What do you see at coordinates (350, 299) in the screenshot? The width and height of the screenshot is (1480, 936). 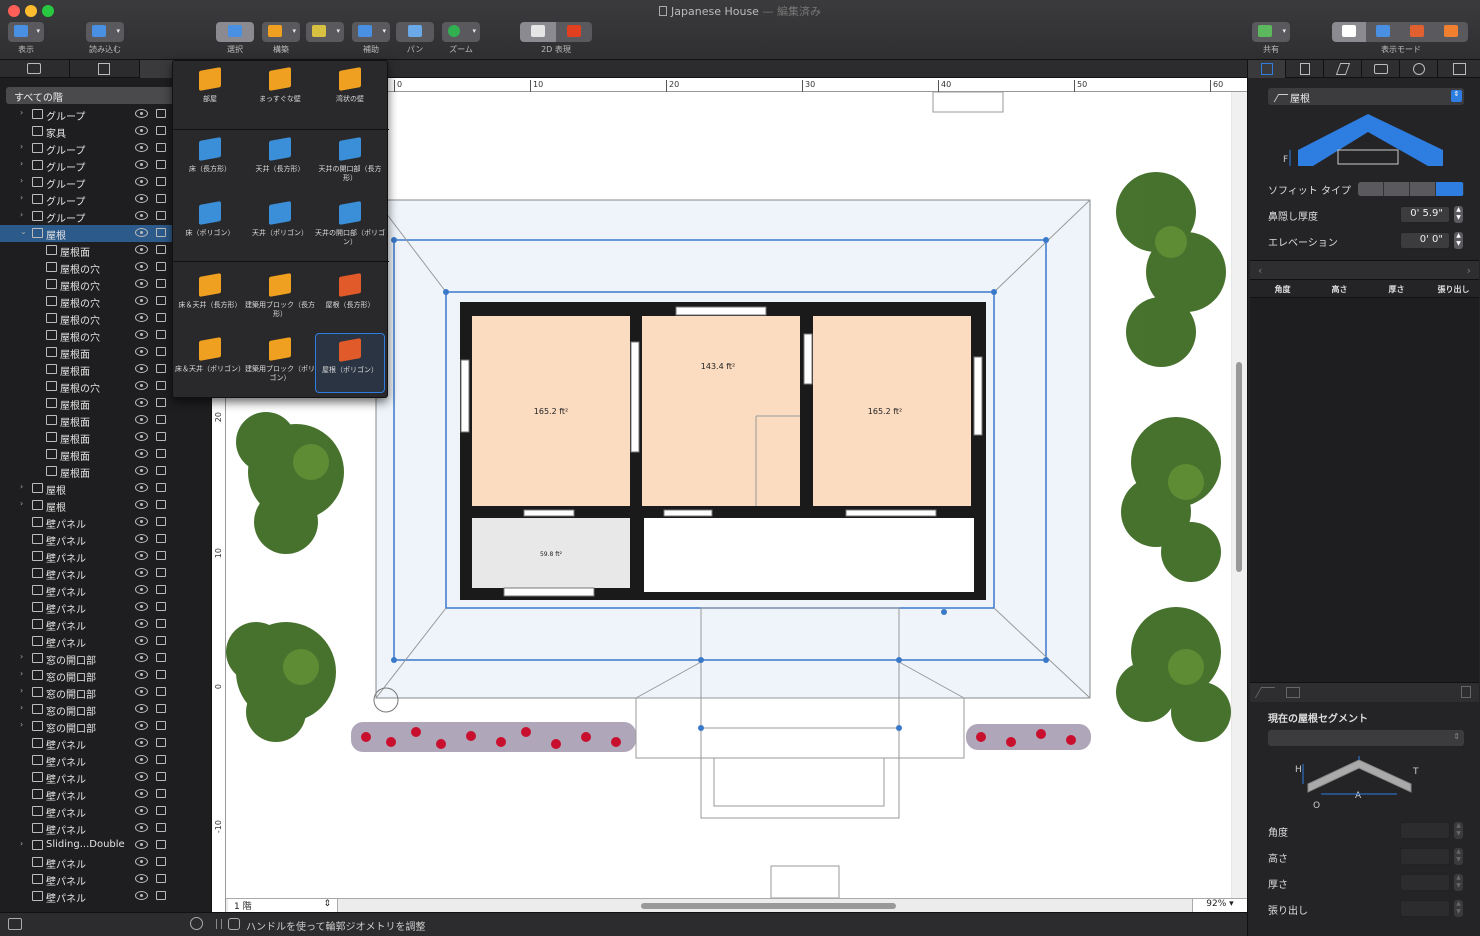 I see `build-menu-item: 屋根（長方形）` at bounding box center [350, 299].